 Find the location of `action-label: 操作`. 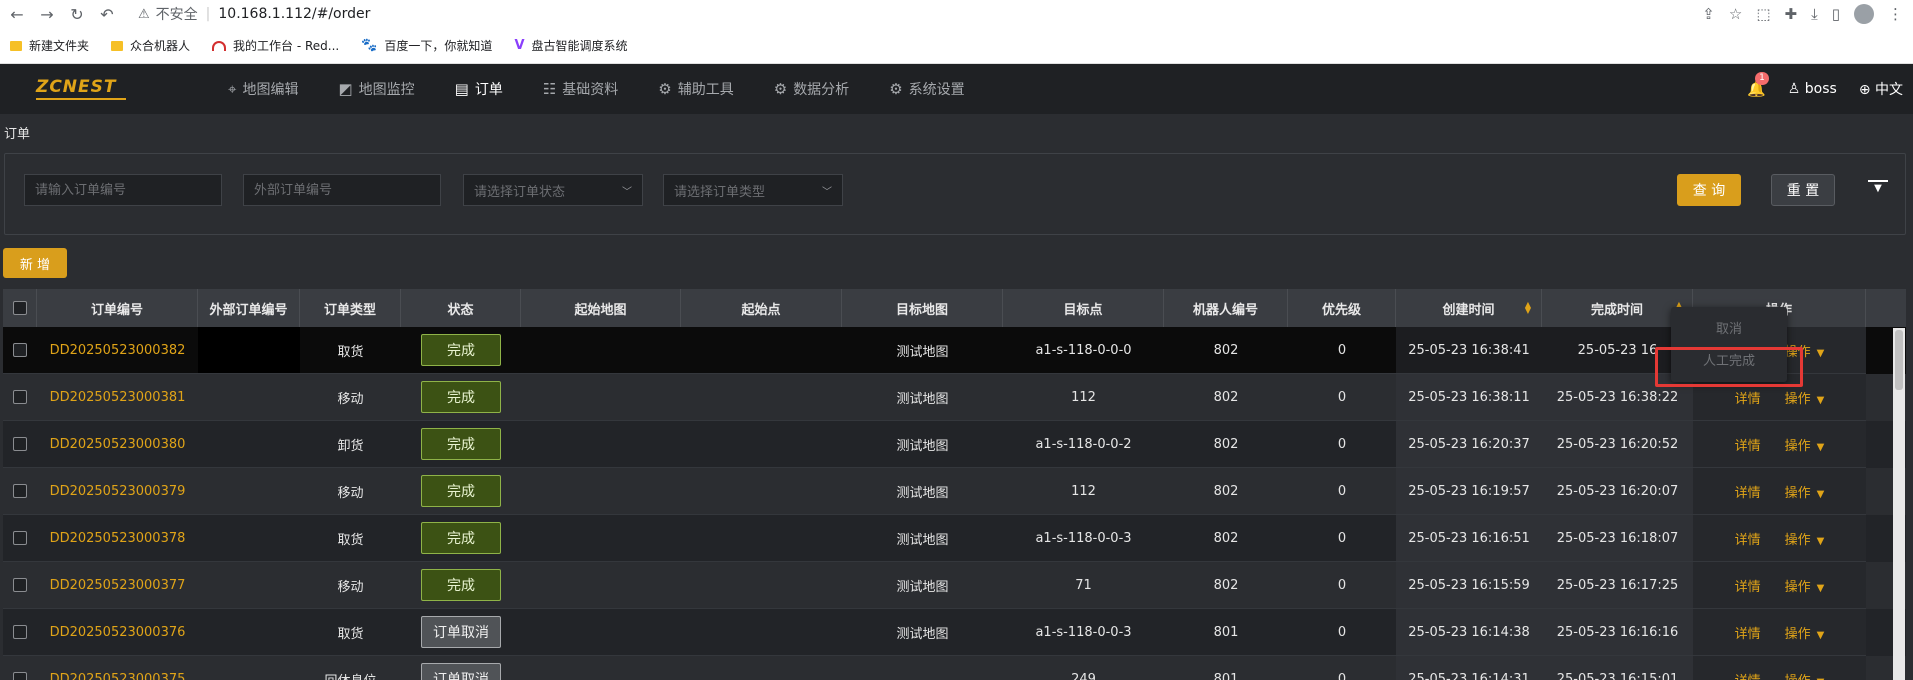

action-label: 操作 is located at coordinates (1797, 493).